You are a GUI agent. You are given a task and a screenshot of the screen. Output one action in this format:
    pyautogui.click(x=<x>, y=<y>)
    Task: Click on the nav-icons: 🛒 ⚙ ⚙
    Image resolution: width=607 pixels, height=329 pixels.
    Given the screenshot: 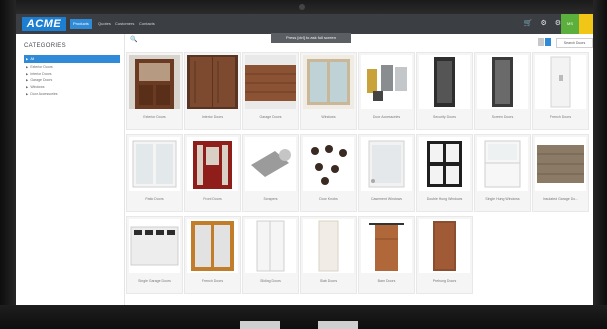 What is the action you would take?
    pyautogui.click(x=539, y=23)
    